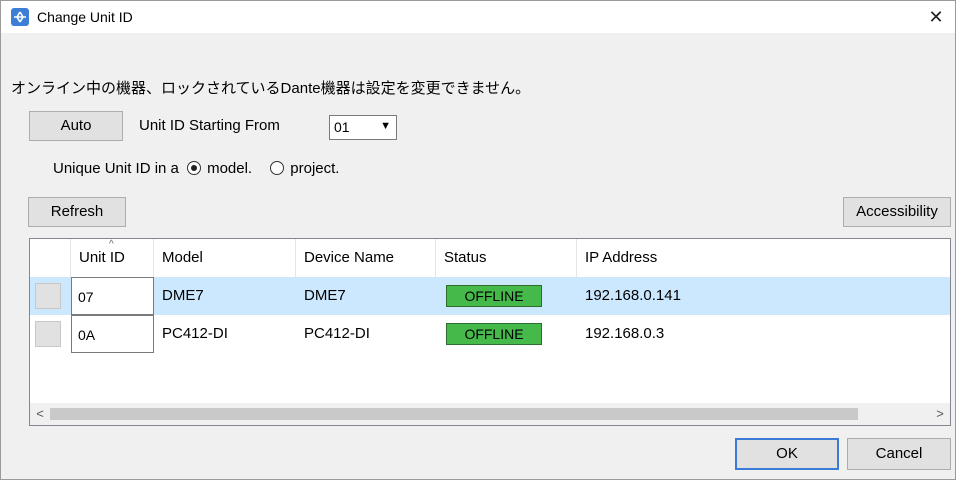  Describe the element at coordinates (271, 88) in the screenshot. I see `notice-text: オンライン中の機器、ロックされているDante機器は設定を変更できません。` at that location.